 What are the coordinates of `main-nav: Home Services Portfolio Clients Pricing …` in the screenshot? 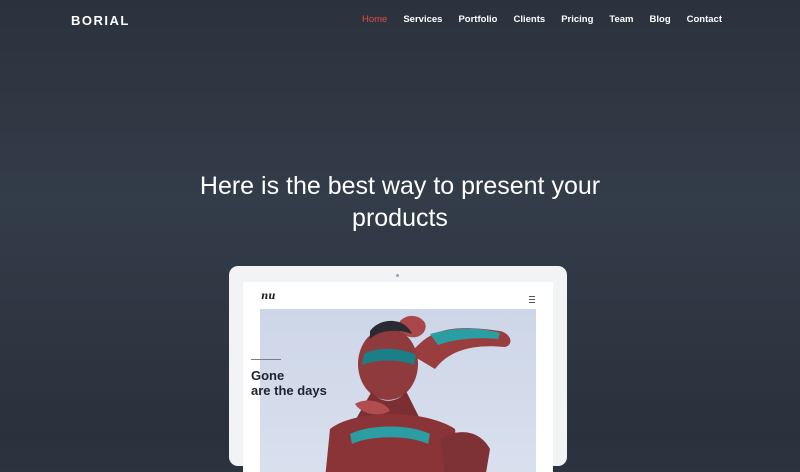 It's located at (534, 19).